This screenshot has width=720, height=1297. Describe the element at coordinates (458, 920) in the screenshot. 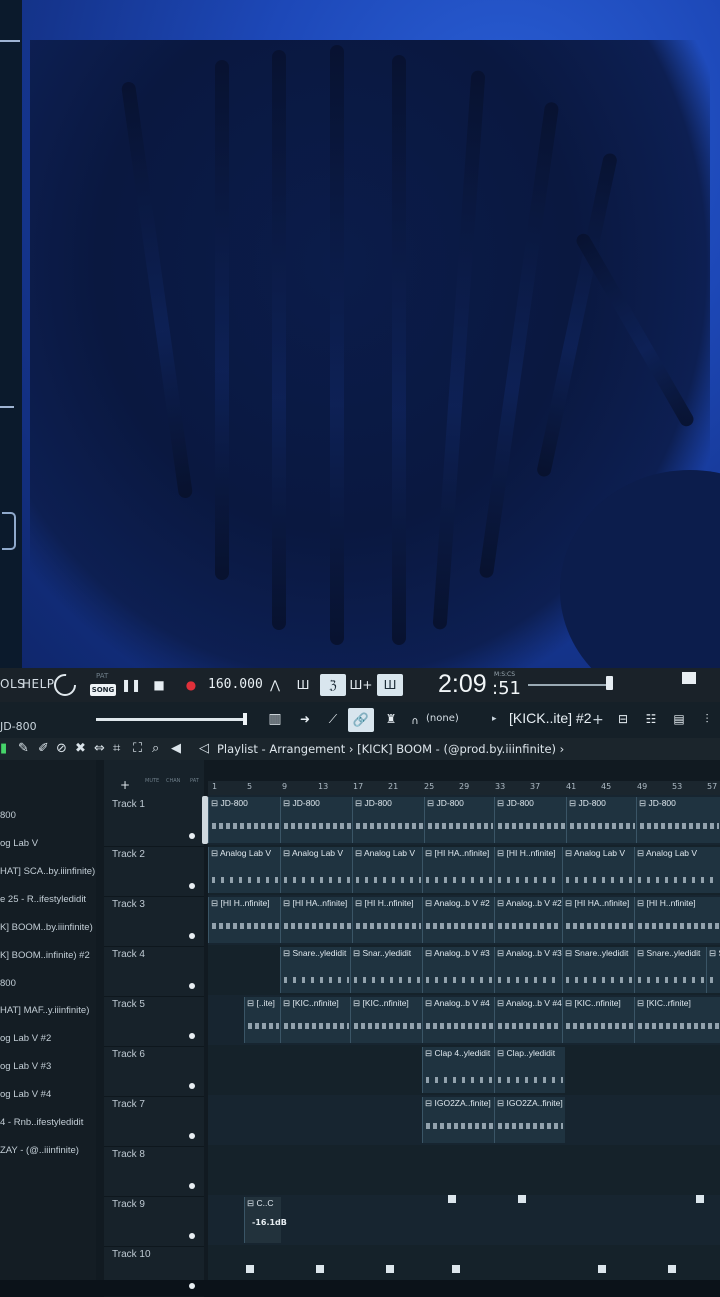

I see `pattern-clip: ⊟ Analog..b V #2` at that location.